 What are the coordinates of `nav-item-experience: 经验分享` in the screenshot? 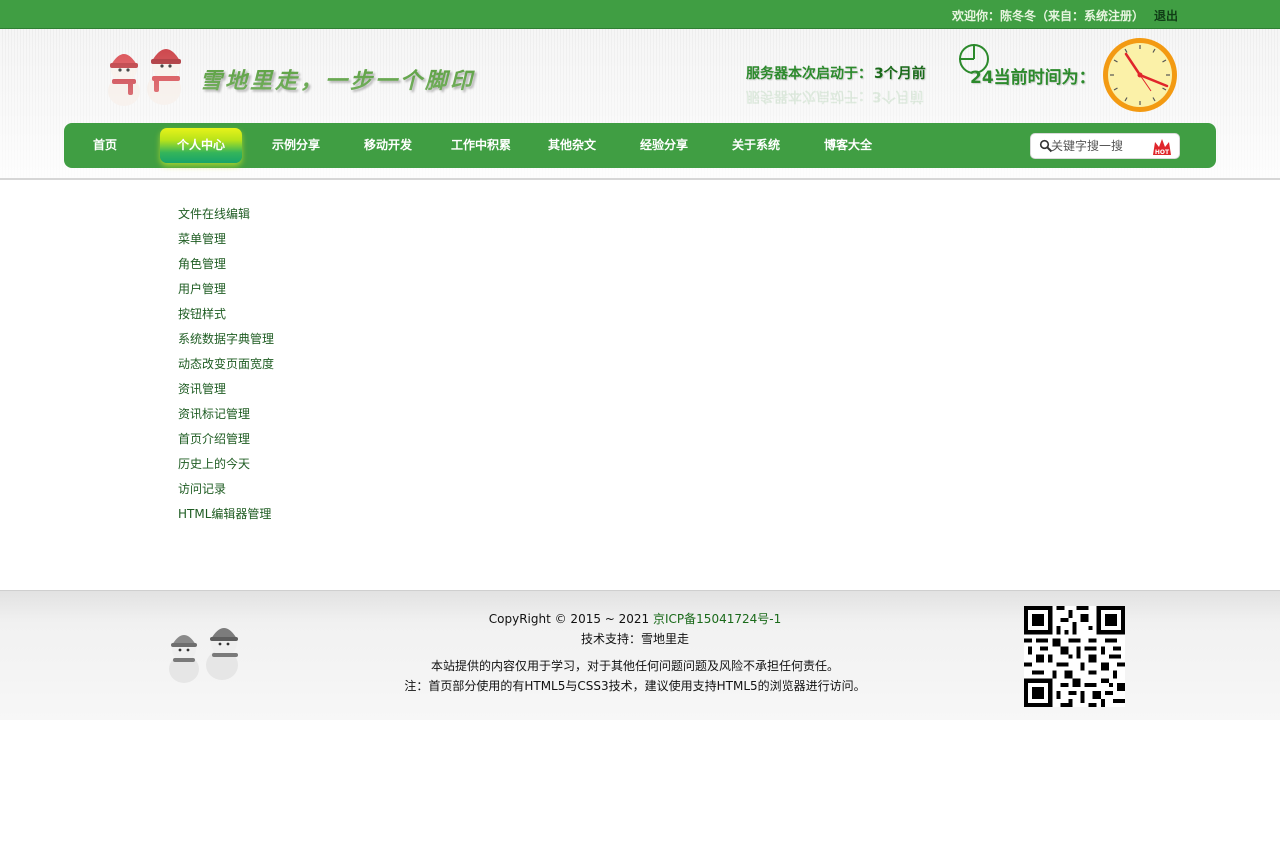 It's located at (664, 145).